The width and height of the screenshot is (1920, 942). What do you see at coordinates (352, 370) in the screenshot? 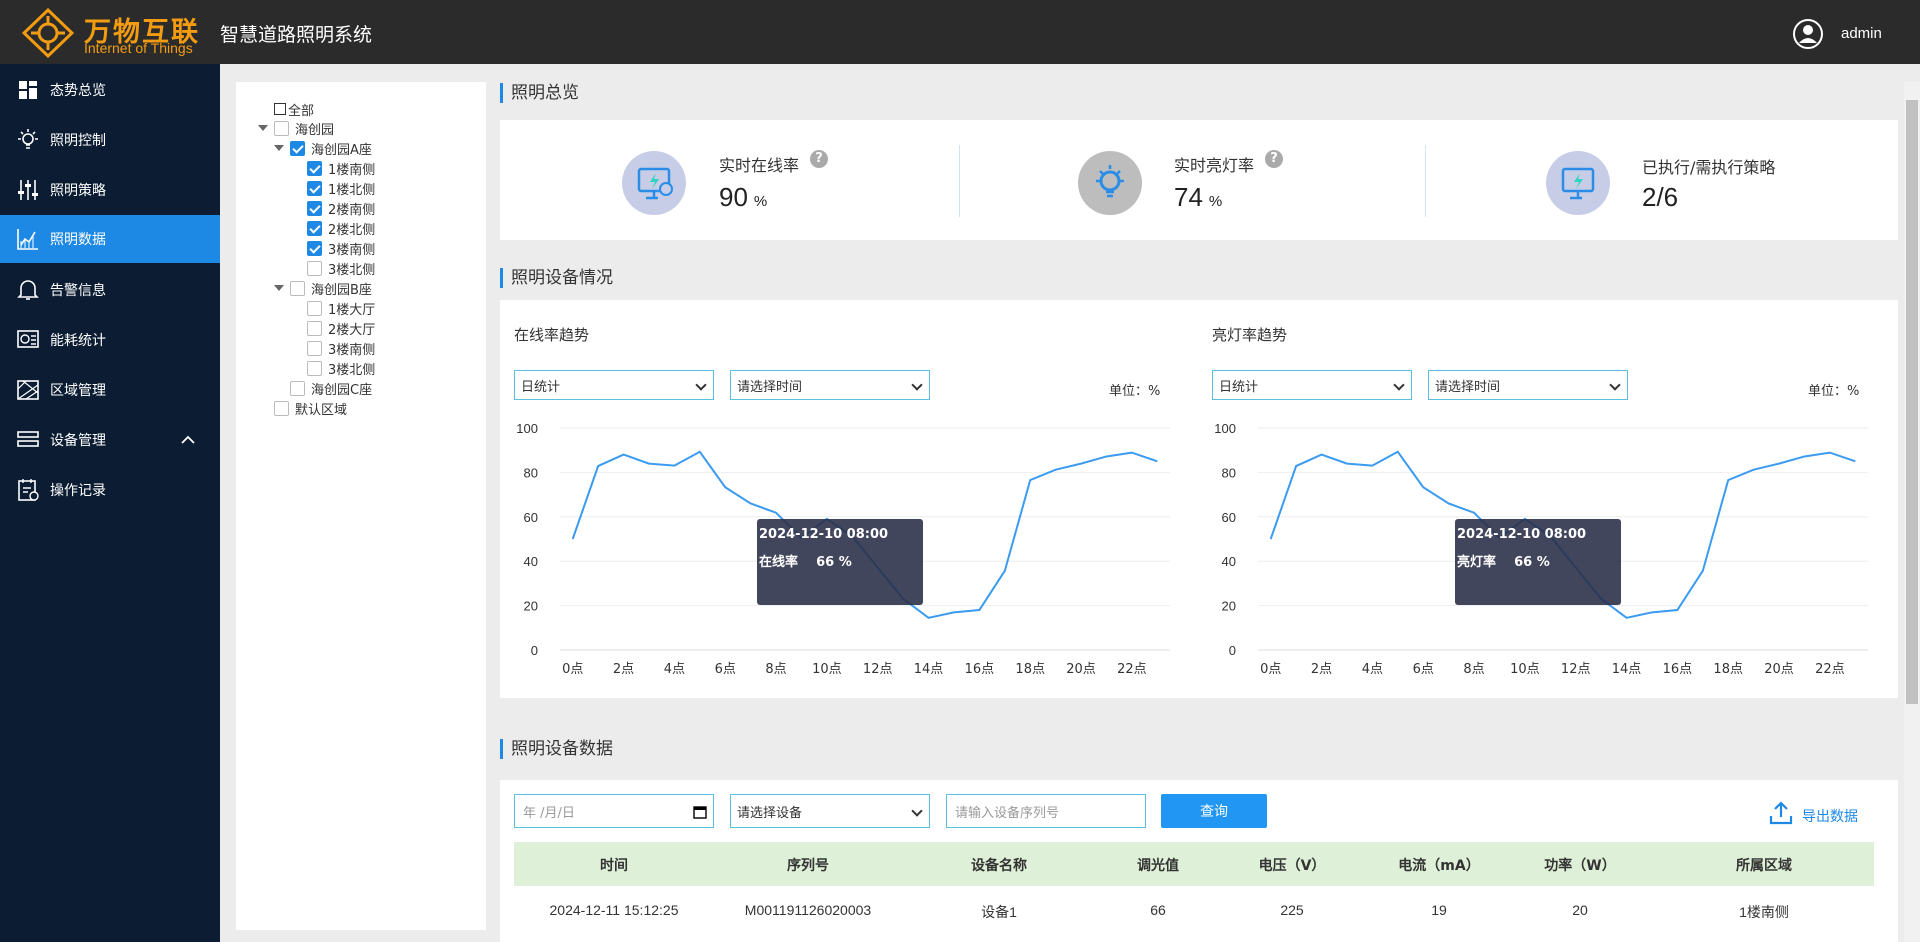
I see `tree-node-label: 3楼北侧` at bounding box center [352, 370].